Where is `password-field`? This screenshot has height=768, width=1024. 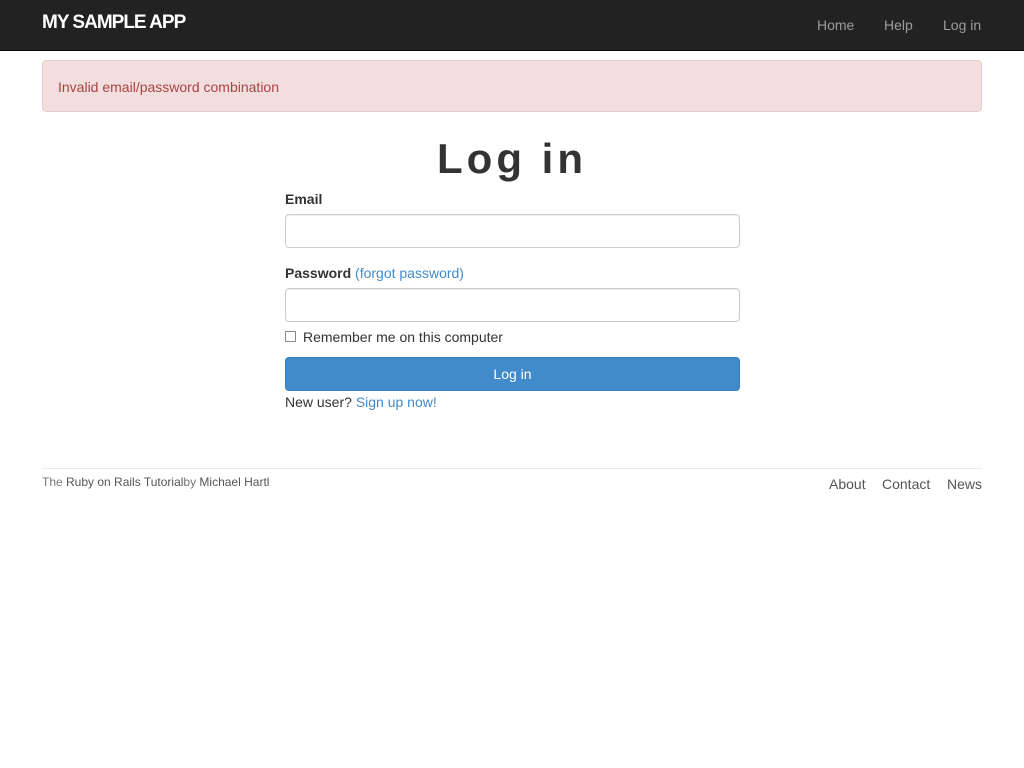
password-field is located at coordinates (512, 305).